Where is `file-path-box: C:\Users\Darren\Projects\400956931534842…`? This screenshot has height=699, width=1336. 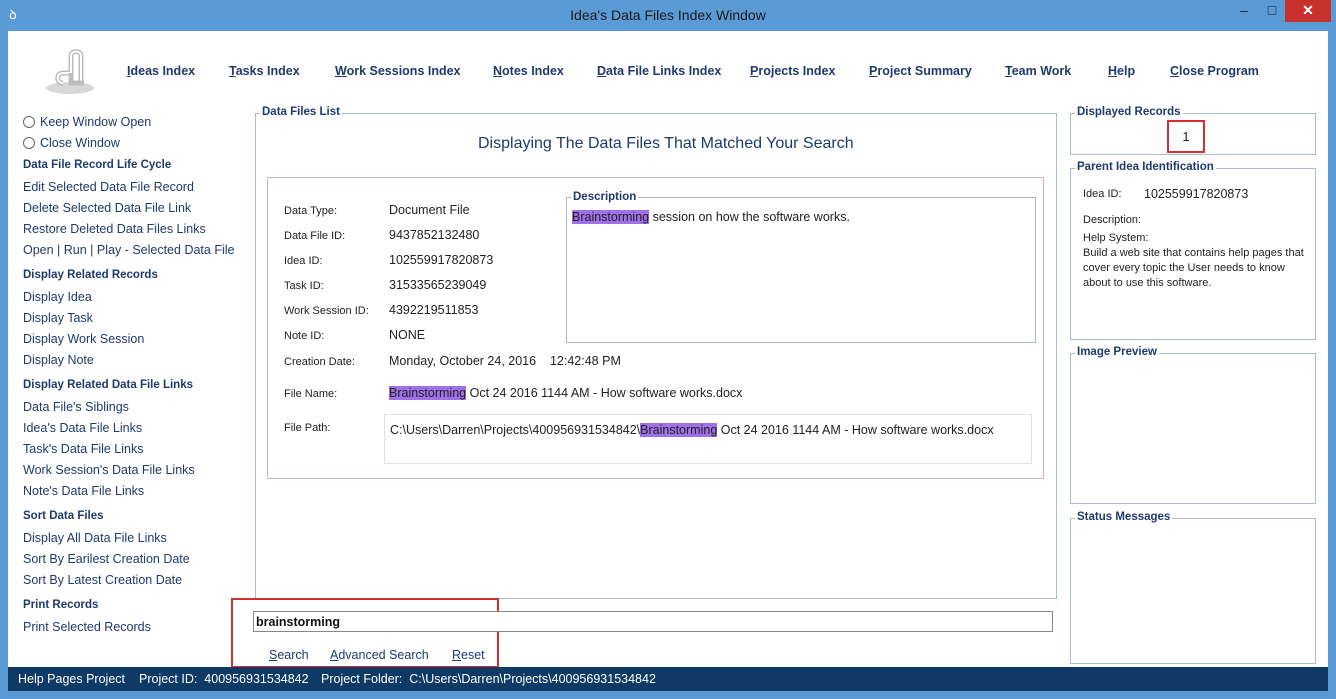 file-path-box: C:\Users\Darren\Projects\400956931534842… is located at coordinates (708, 439).